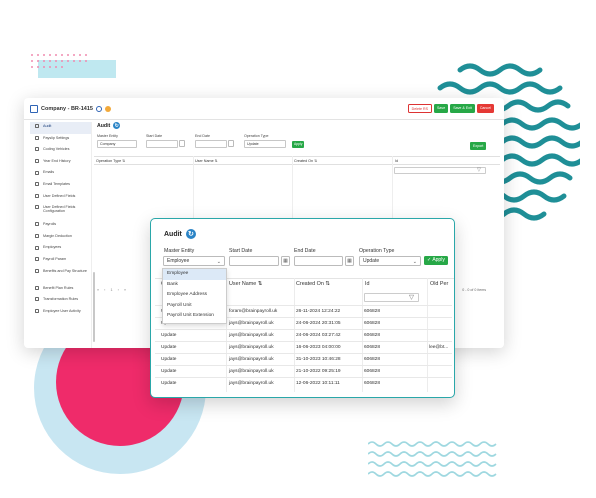 The image size is (596, 498). Describe the element at coordinates (60, 128) in the screenshot. I see `sidebar-item-audit: Audit` at that location.